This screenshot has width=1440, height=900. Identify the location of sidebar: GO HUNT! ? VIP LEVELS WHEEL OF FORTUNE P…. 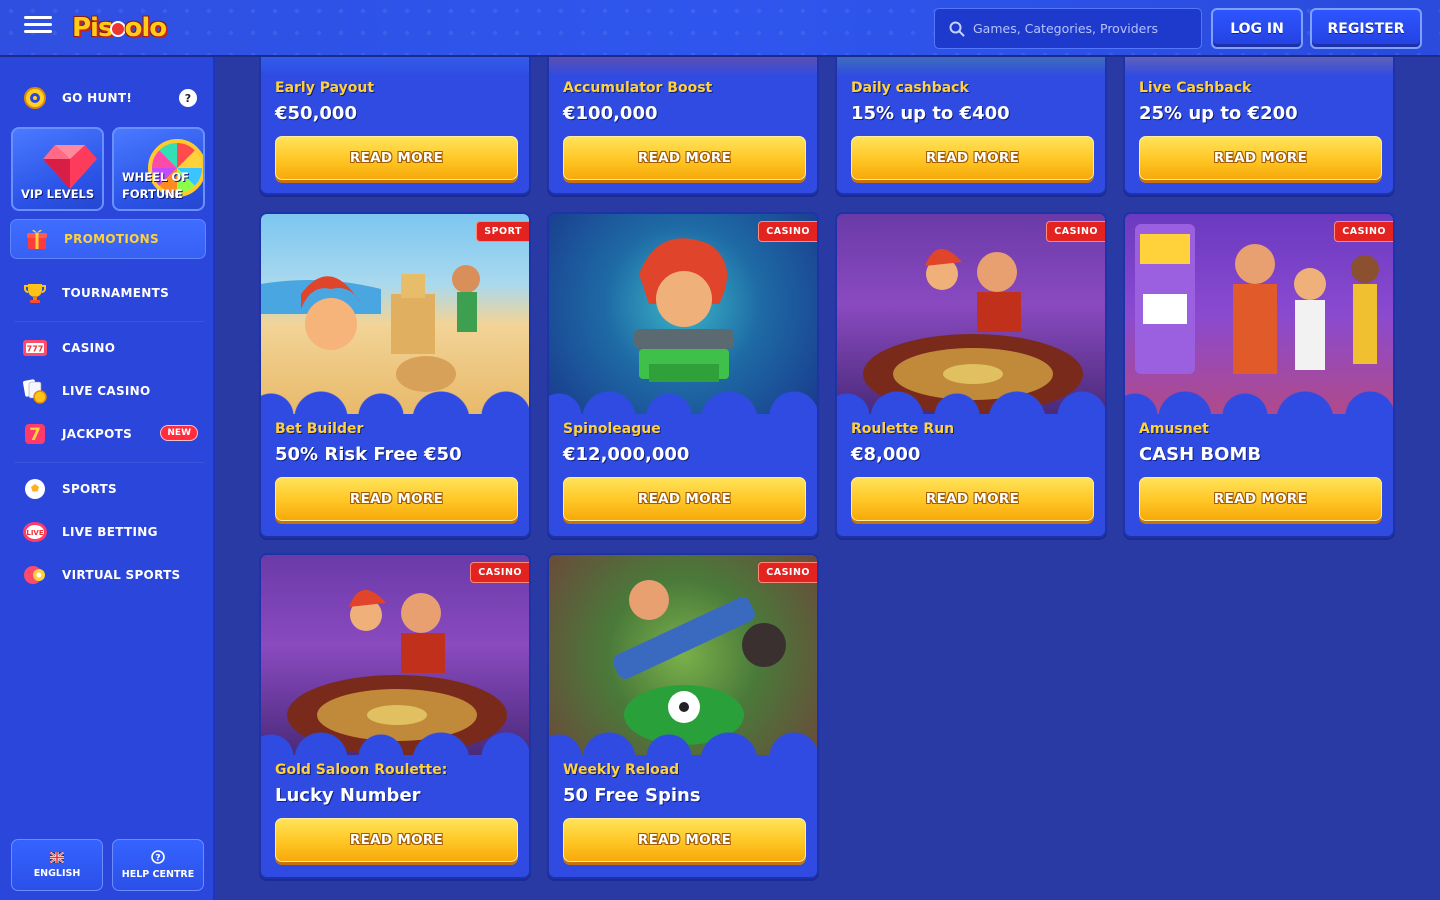
(107, 478).